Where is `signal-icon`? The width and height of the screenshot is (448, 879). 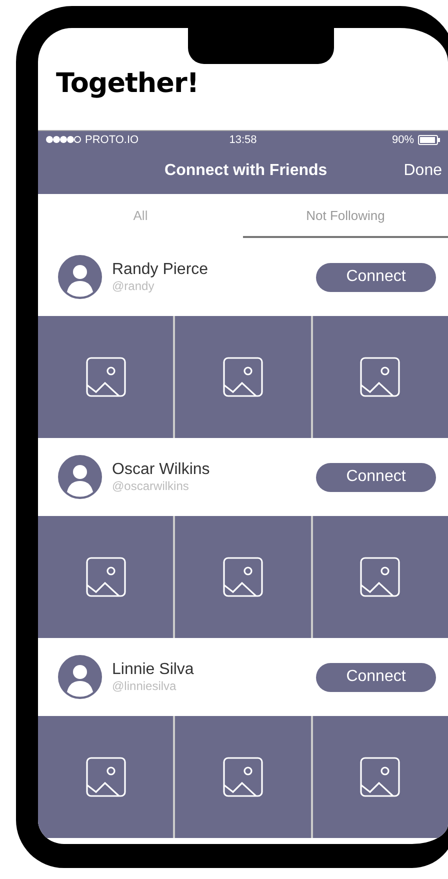
signal-icon is located at coordinates (64, 139).